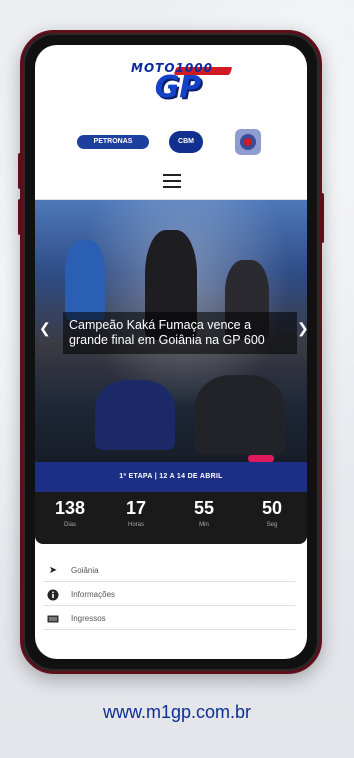  What do you see at coordinates (93, 594) in the screenshot?
I see `nav-item-label: Informações` at bounding box center [93, 594].